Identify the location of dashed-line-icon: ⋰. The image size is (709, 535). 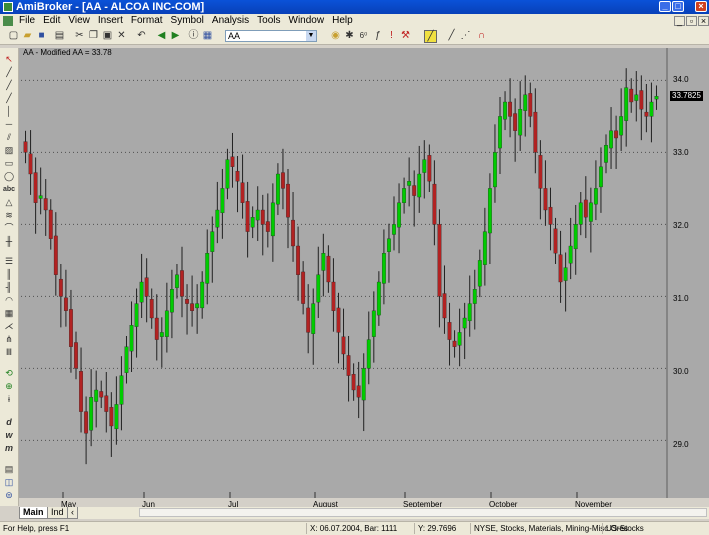
(465, 35).